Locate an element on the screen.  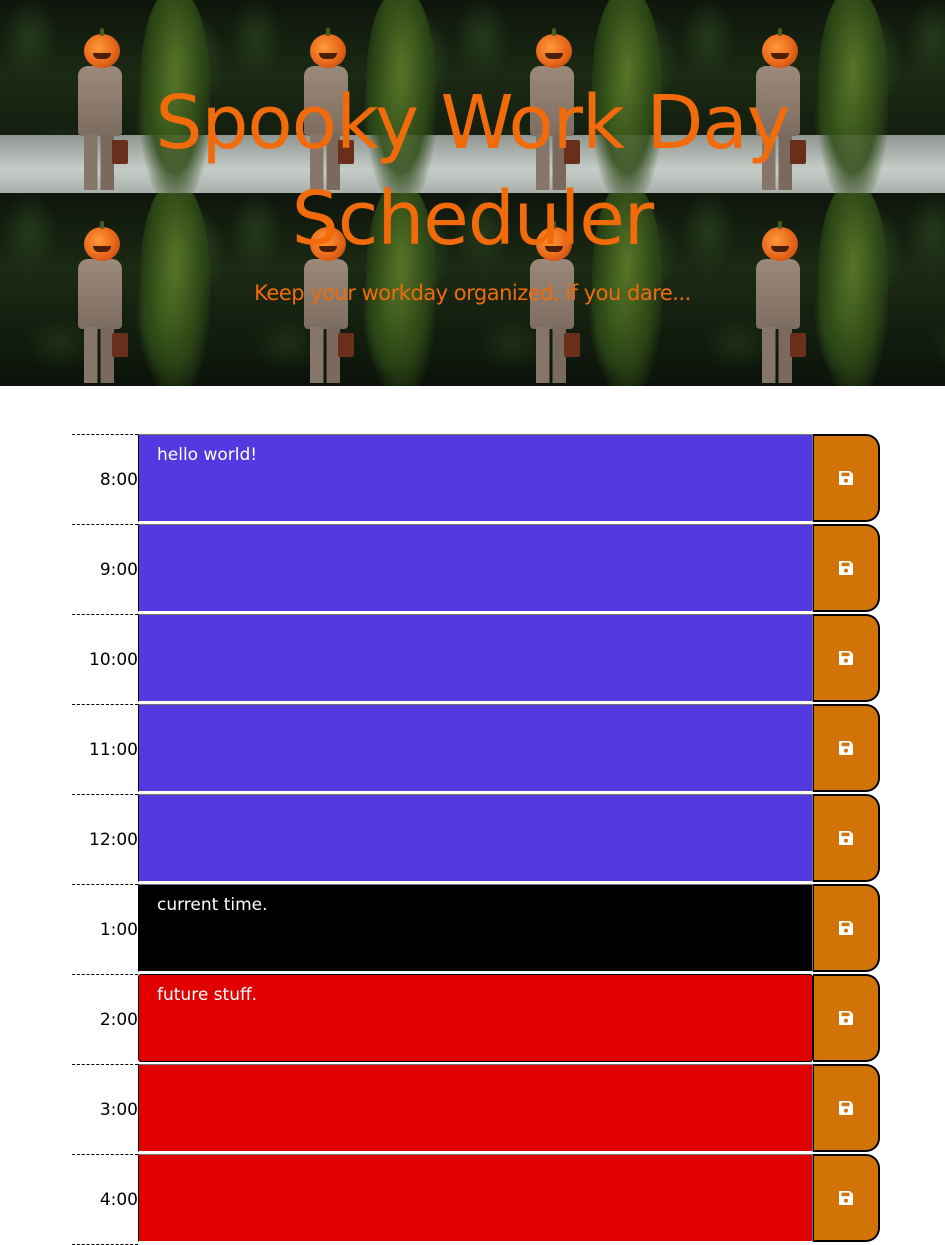
hour-label: 8:00 is located at coordinates (105, 479).